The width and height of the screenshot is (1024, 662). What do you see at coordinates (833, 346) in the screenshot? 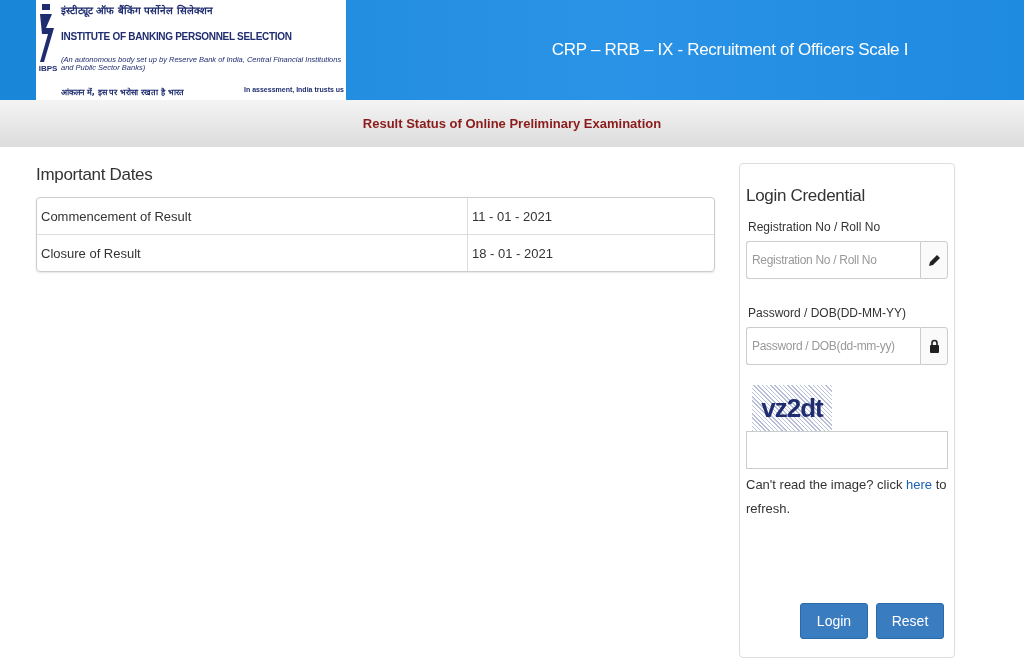
I see `input-field: Password / DOB(dd-mm-yy)` at bounding box center [833, 346].